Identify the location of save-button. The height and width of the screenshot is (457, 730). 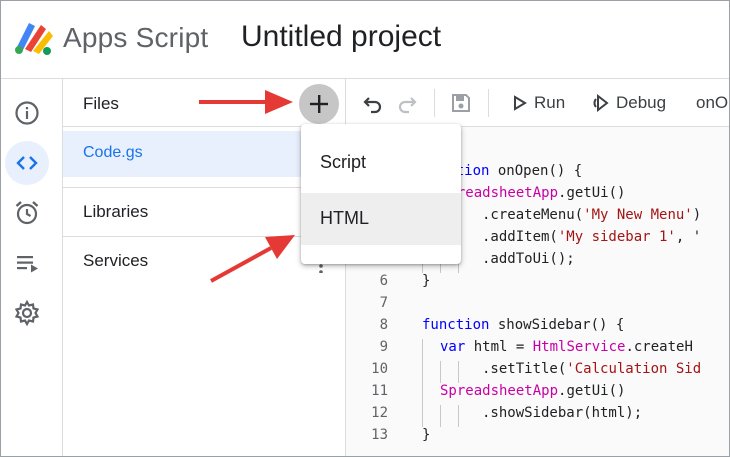
(461, 103).